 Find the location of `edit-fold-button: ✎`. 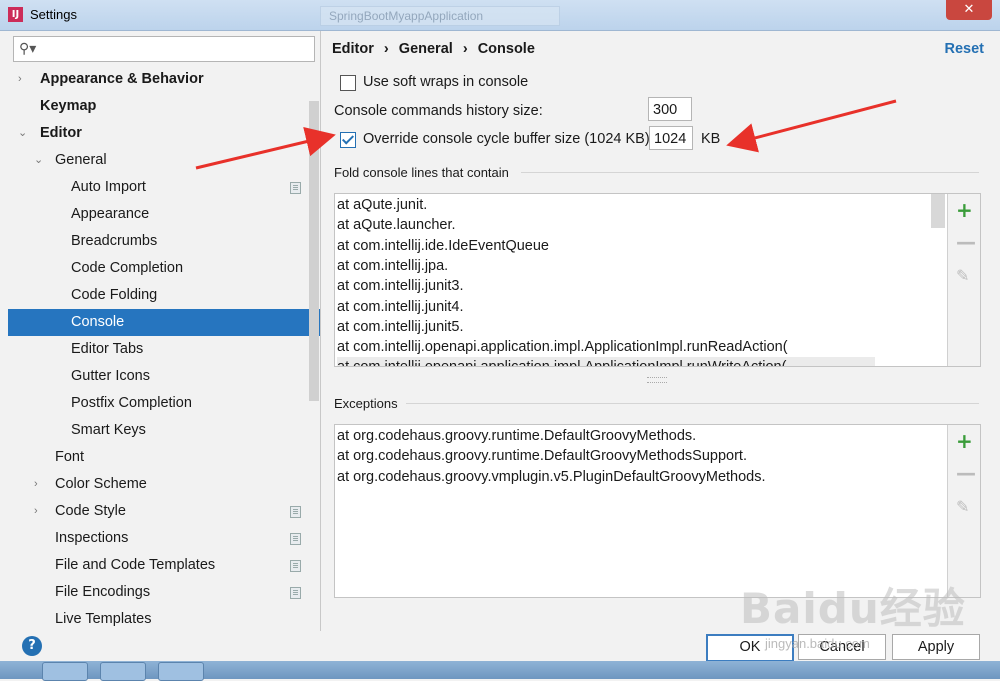

edit-fold-button: ✎ is located at coordinates (962, 275).